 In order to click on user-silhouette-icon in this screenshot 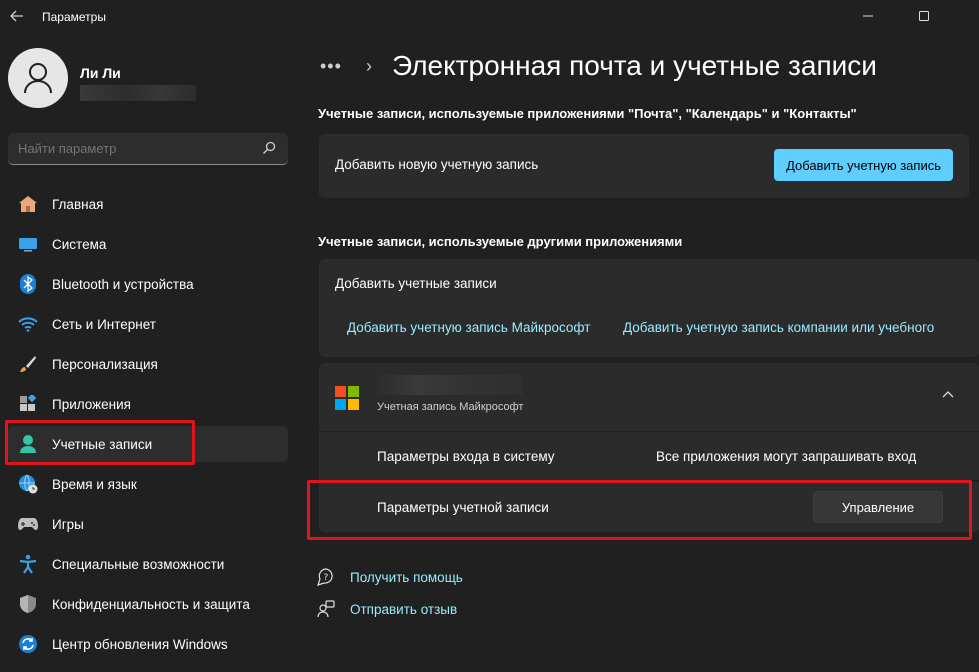, I will do `click(38, 78)`.